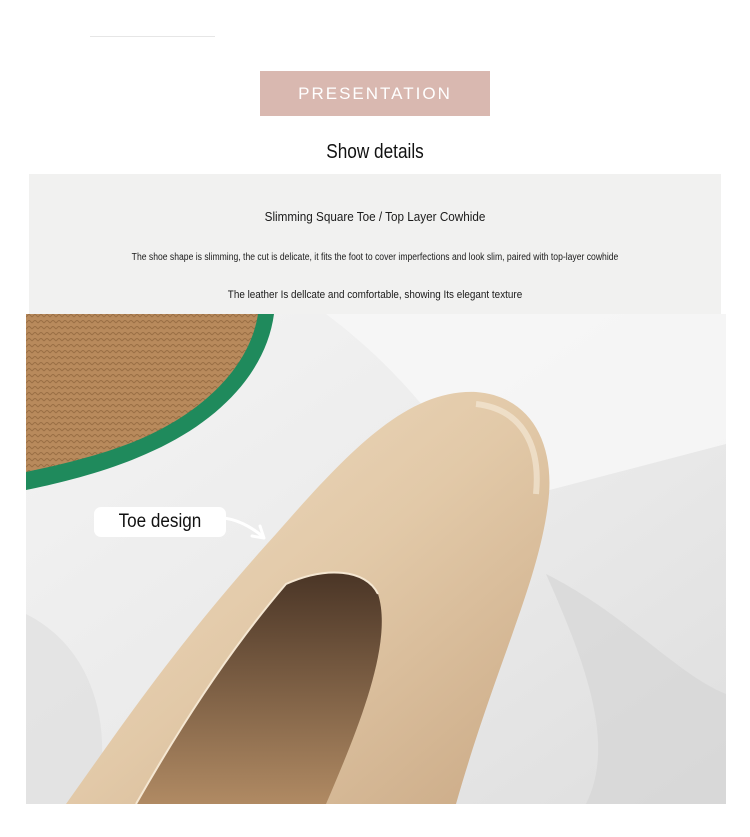  I want to click on section-title: Show details, so click(375, 152).